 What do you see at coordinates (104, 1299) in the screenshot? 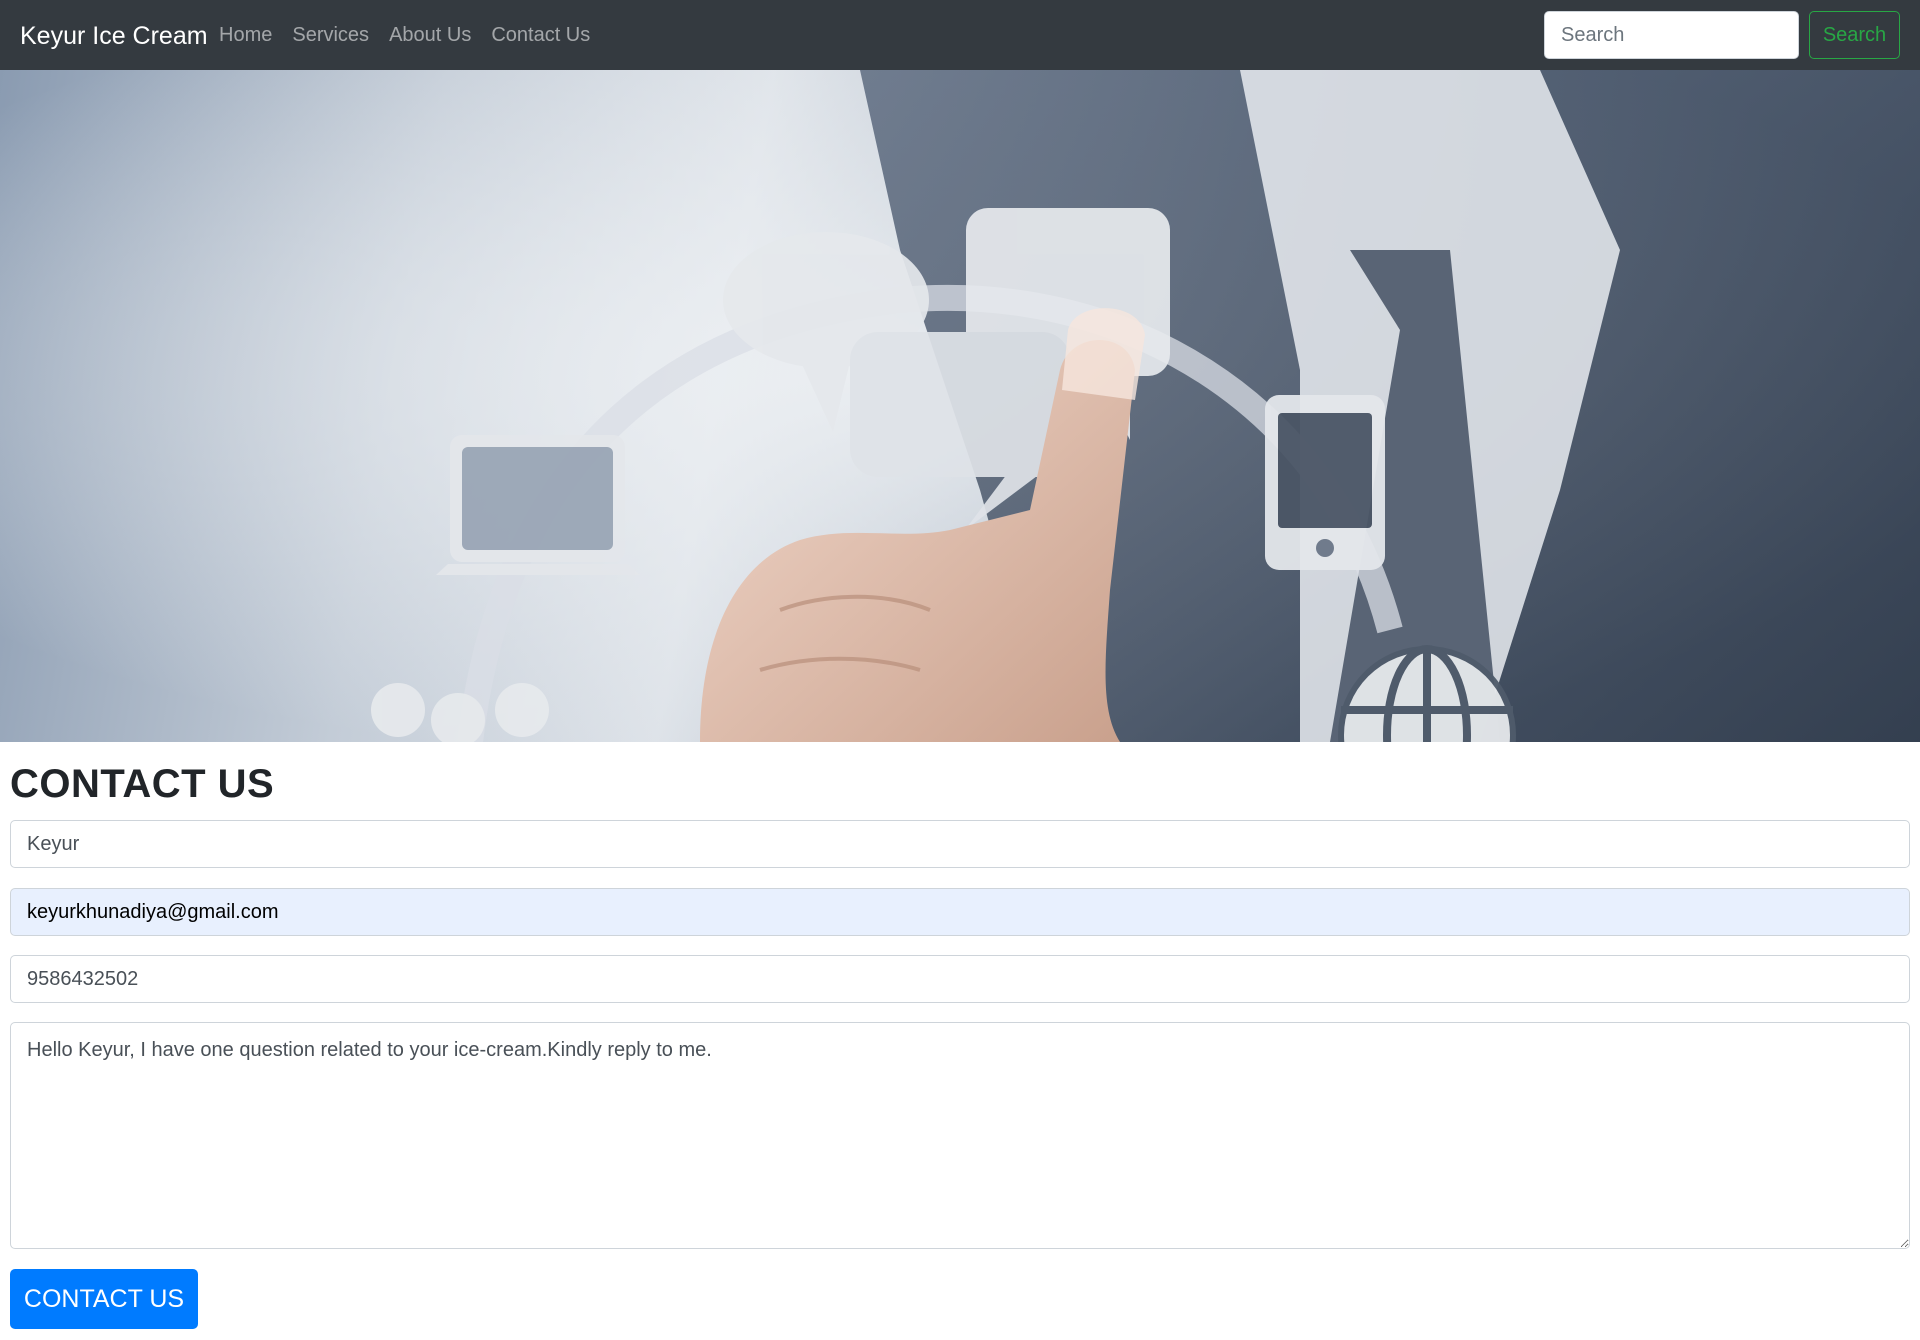
I see `contact-us-submit-button: CONTACT US` at bounding box center [104, 1299].